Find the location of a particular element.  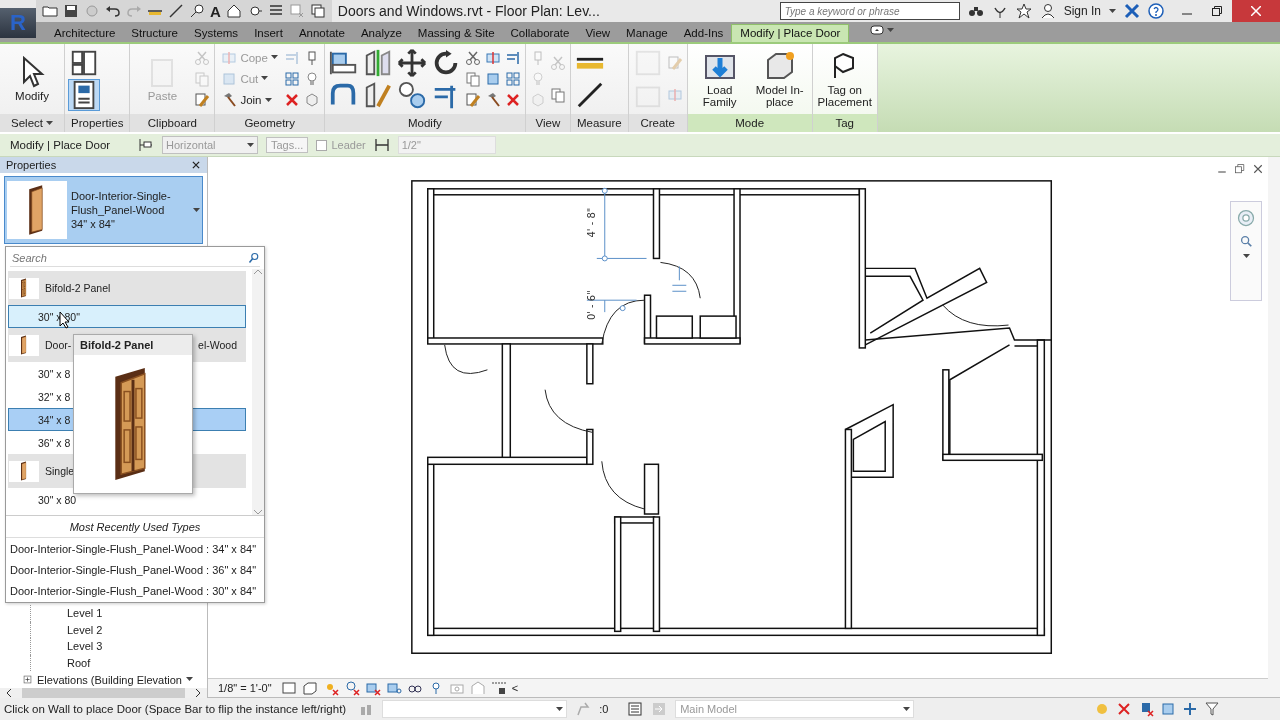

close-window-icon is located at coordinates (296, 11).